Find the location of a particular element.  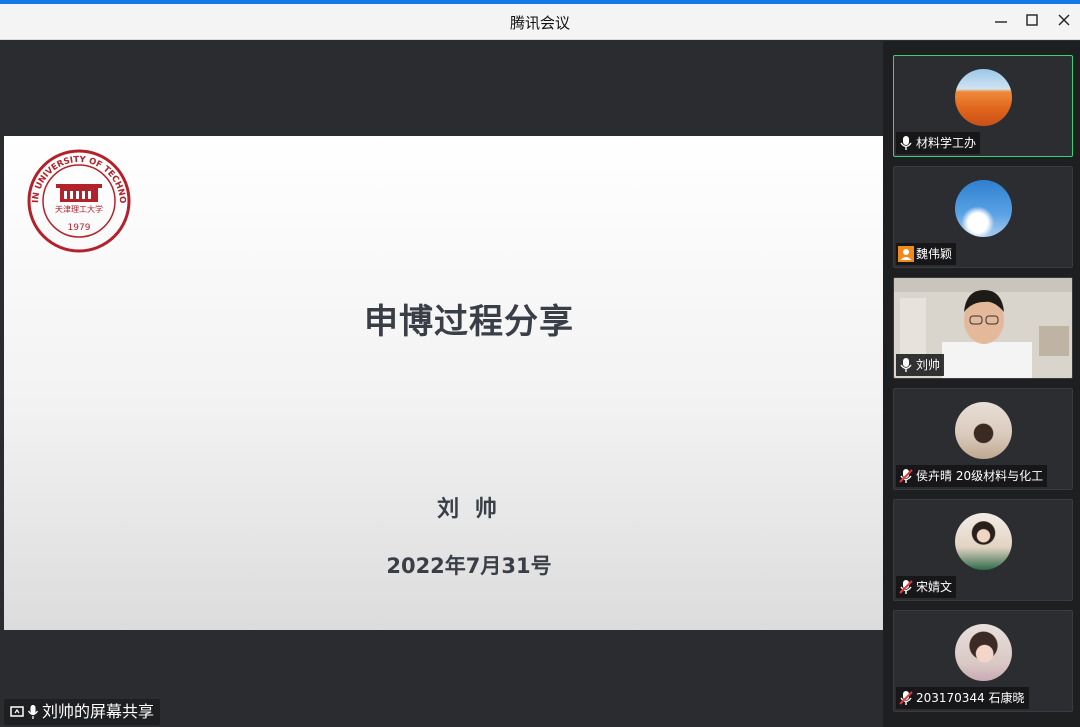

screen-share-text: 刘帅的屏幕共享 is located at coordinates (98, 711).